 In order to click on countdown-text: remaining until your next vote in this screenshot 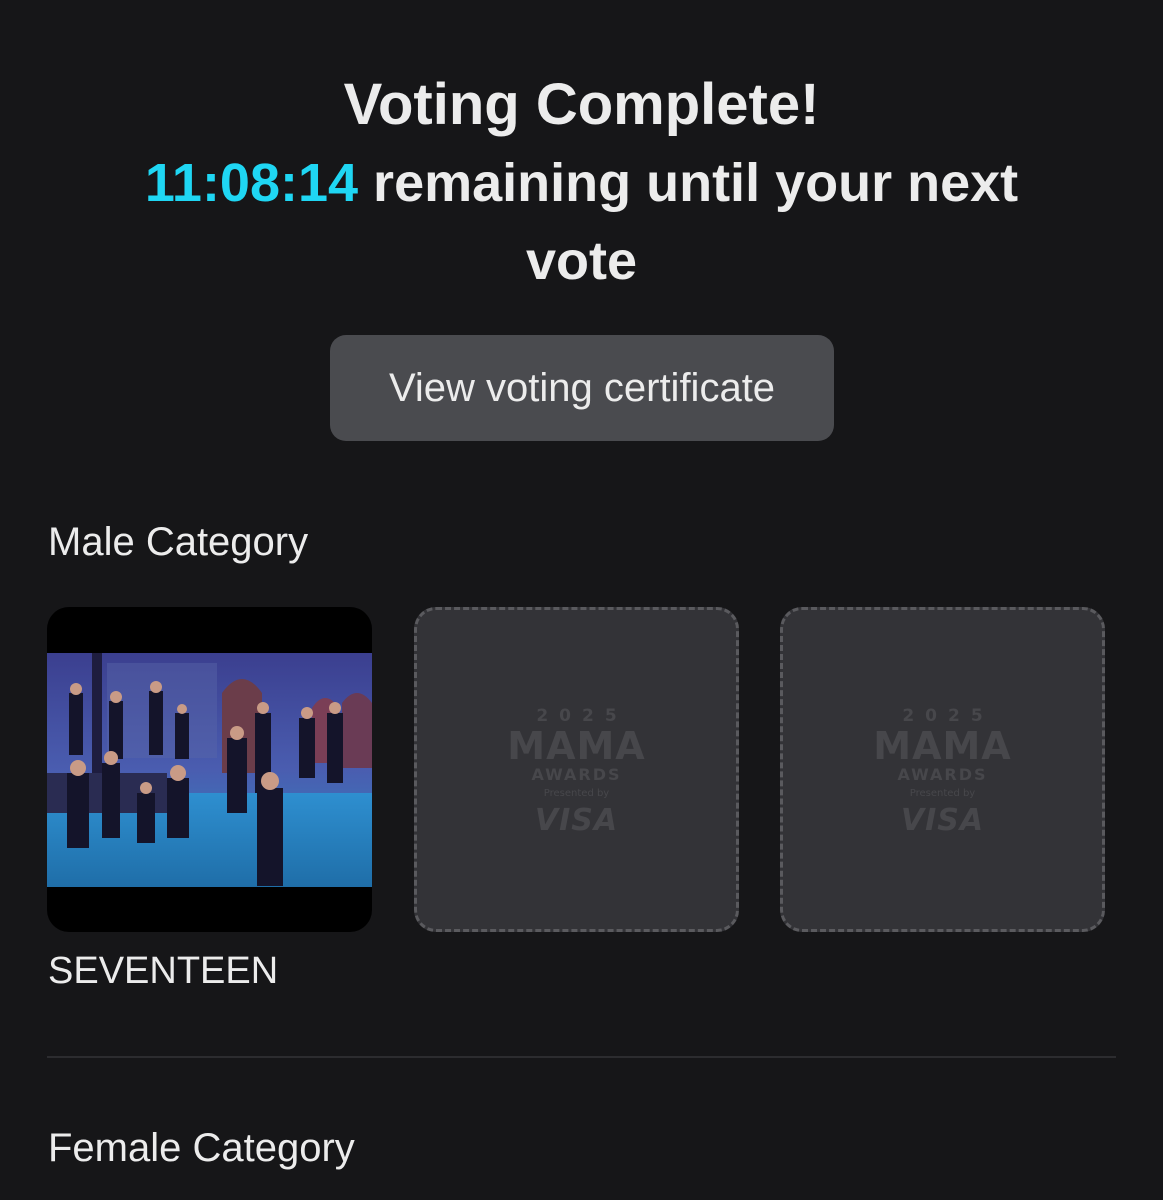, I will do `click(688, 222)`.